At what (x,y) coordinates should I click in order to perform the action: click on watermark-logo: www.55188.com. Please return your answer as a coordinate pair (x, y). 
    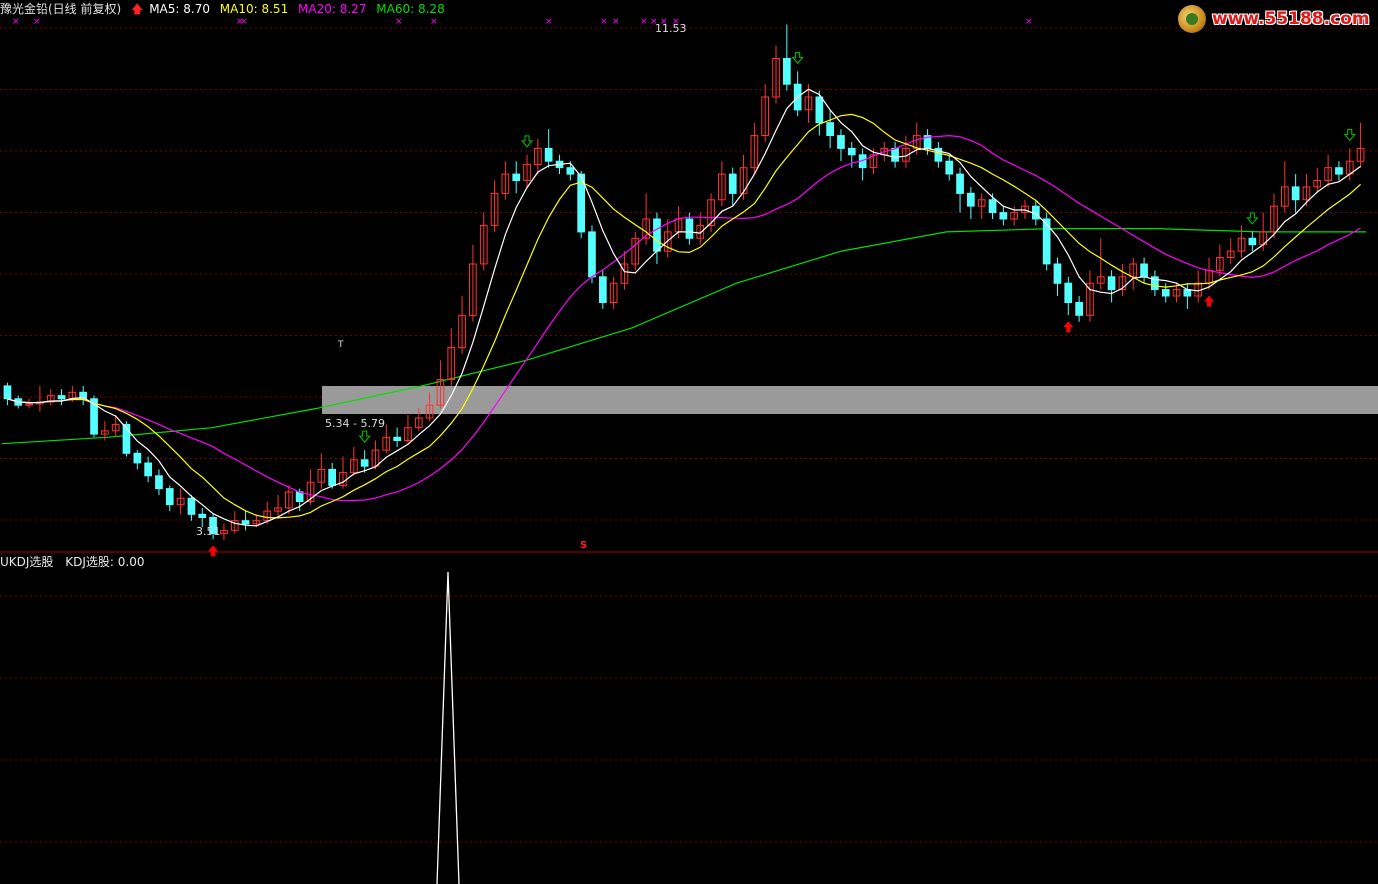
    Looking at the image, I should click on (1274, 19).